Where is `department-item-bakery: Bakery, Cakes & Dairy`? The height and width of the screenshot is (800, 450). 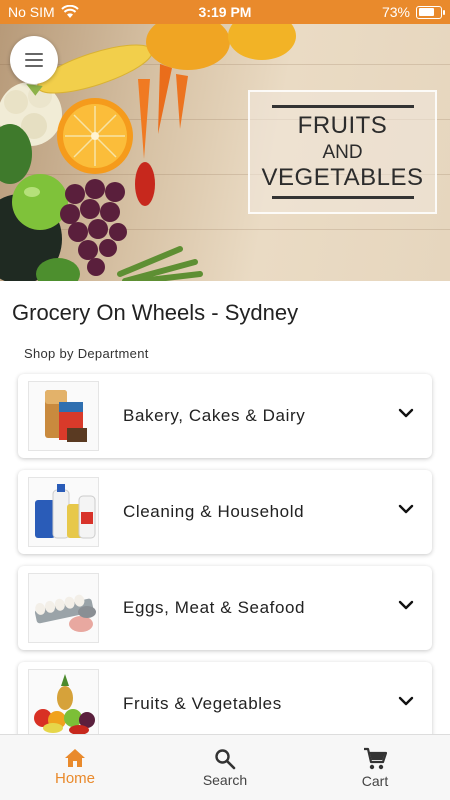 department-item-bakery: Bakery, Cakes & Dairy is located at coordinates (225, 416).